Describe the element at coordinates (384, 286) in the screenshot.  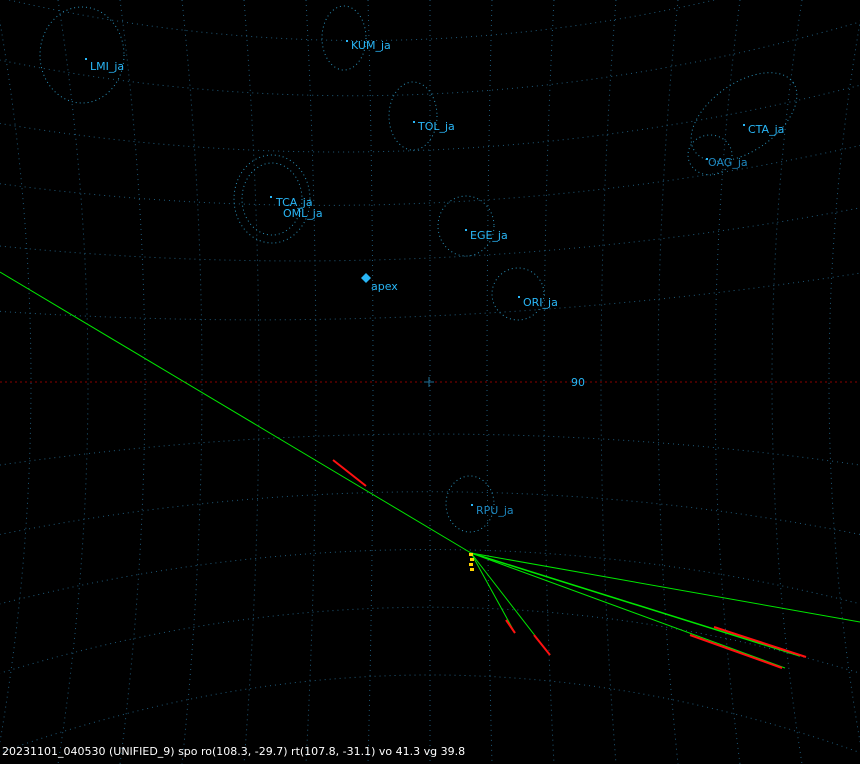
I see `apex-label: apex` at that location.